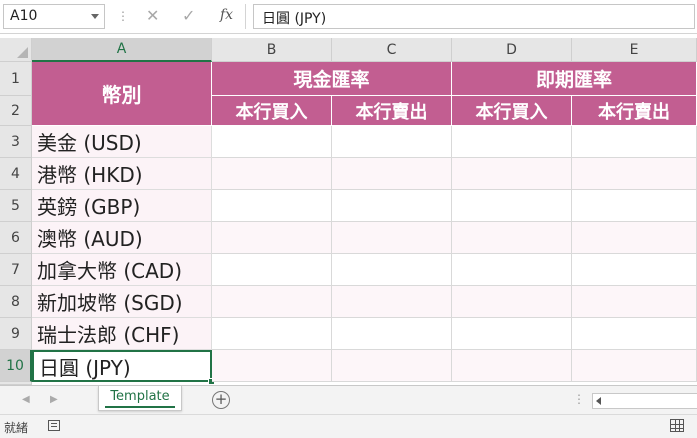 This screenshot has width=697, height=438. What do you see at coordinates (574, 79) in the screenshot?
I see `header-forward-rate: 即期匯率` at bounding box center [574, 79].